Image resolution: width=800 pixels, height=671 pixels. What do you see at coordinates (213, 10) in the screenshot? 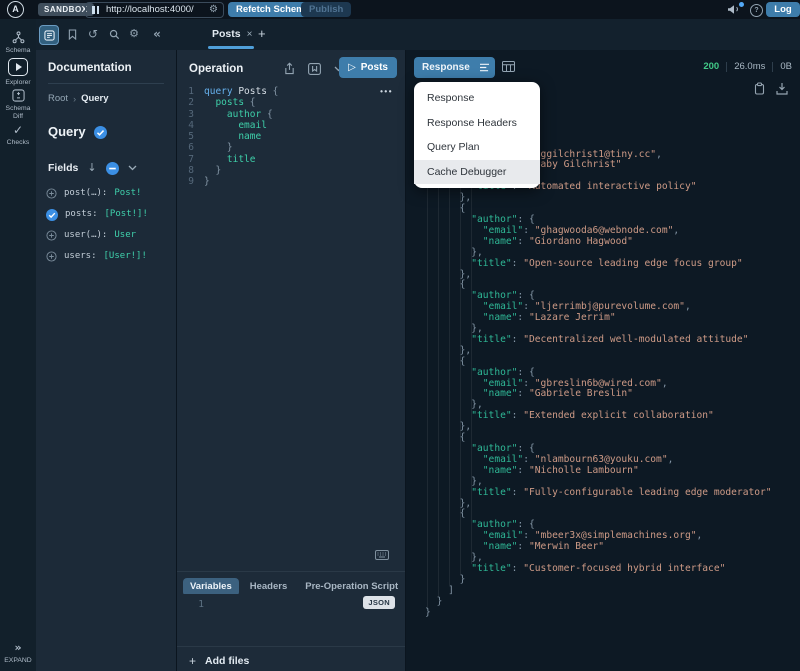
I see `connection-settings-gear-icon: ⚙` at bounding box center [213, 10].